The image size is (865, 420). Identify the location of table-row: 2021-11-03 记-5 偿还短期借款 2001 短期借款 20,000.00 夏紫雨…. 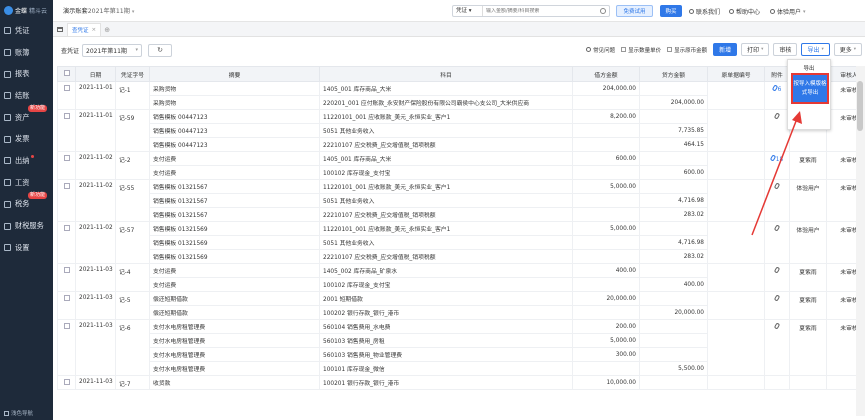
(461, 305).